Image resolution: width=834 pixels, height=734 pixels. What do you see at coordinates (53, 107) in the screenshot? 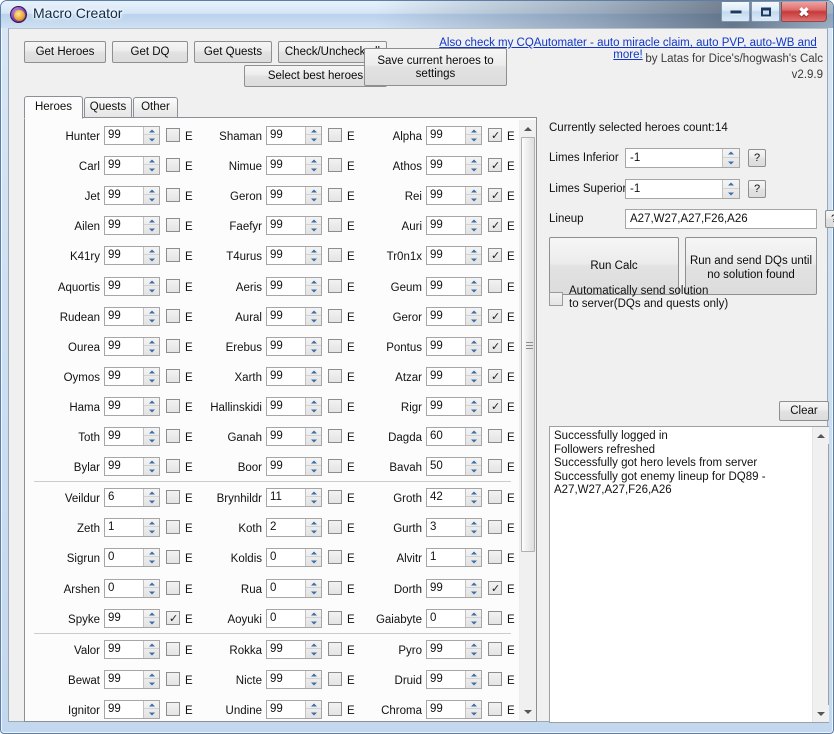
I see `tab-heroes: Heroes` at bounding box center [53, 107].